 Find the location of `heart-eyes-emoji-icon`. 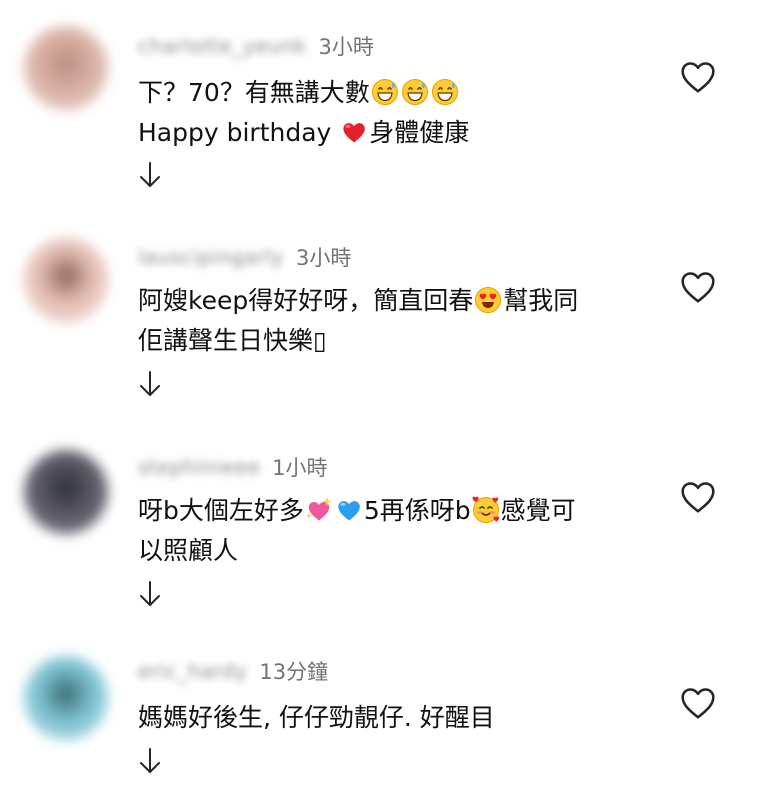

heart-eyes-emoji-icon is located at coordinates (488, 300).